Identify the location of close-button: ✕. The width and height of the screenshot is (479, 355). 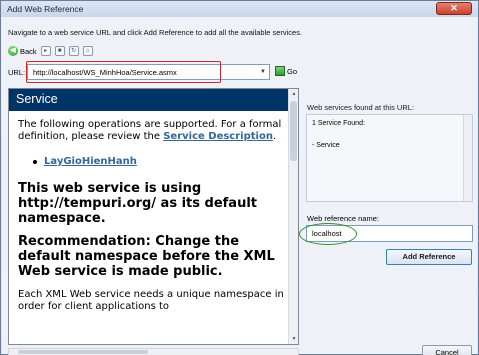
(454, 8).